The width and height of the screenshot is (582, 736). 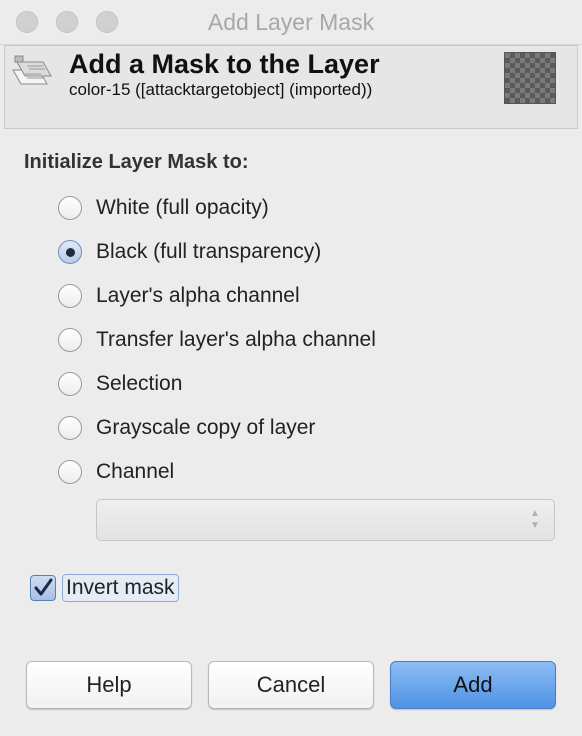 I want to click on checkmark-icon, so click(x=43, y=587).